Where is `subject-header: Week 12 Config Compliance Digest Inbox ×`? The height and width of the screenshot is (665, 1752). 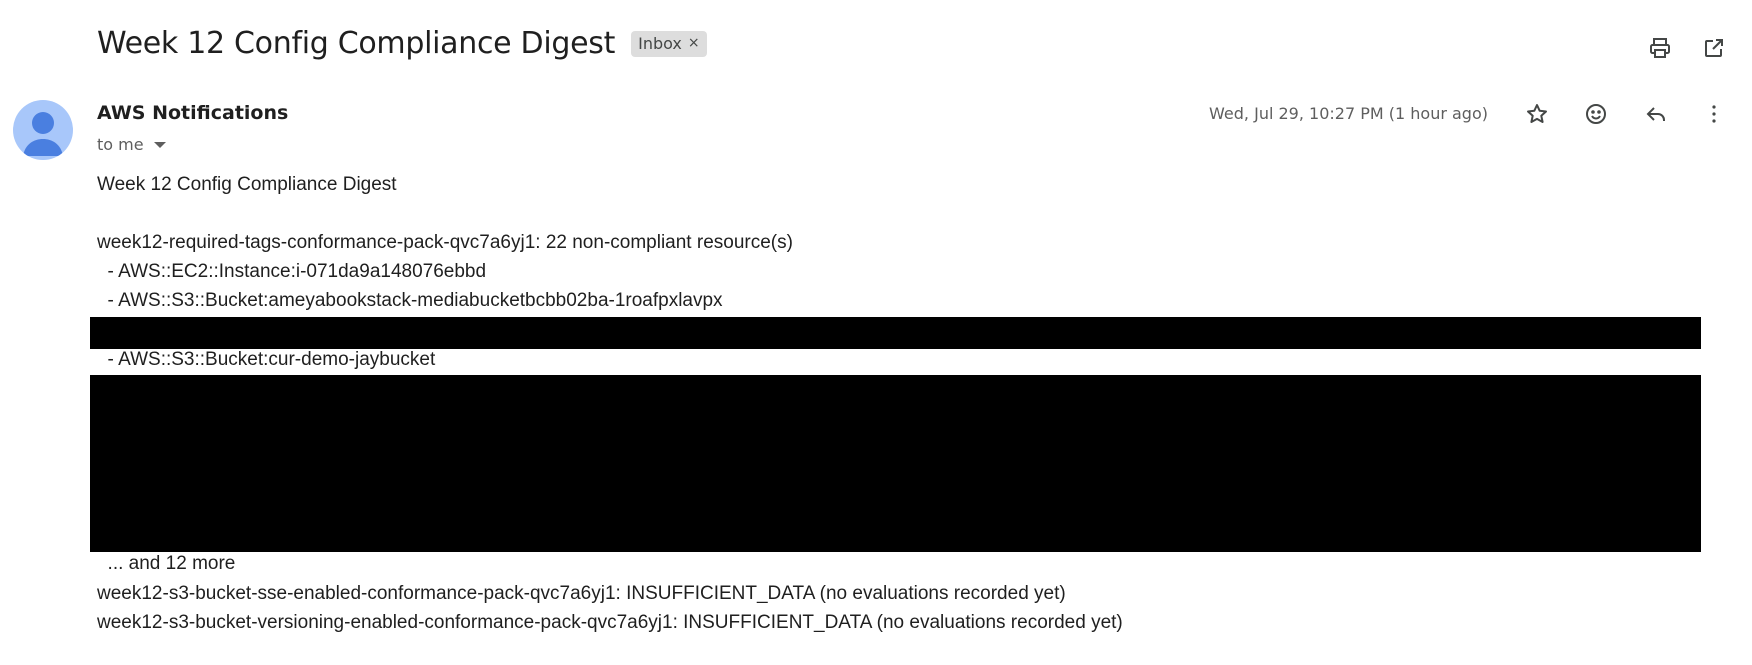 subject-header: Week 12 Config Compliance Digest Inbox × is located at coordinates (402, 43).